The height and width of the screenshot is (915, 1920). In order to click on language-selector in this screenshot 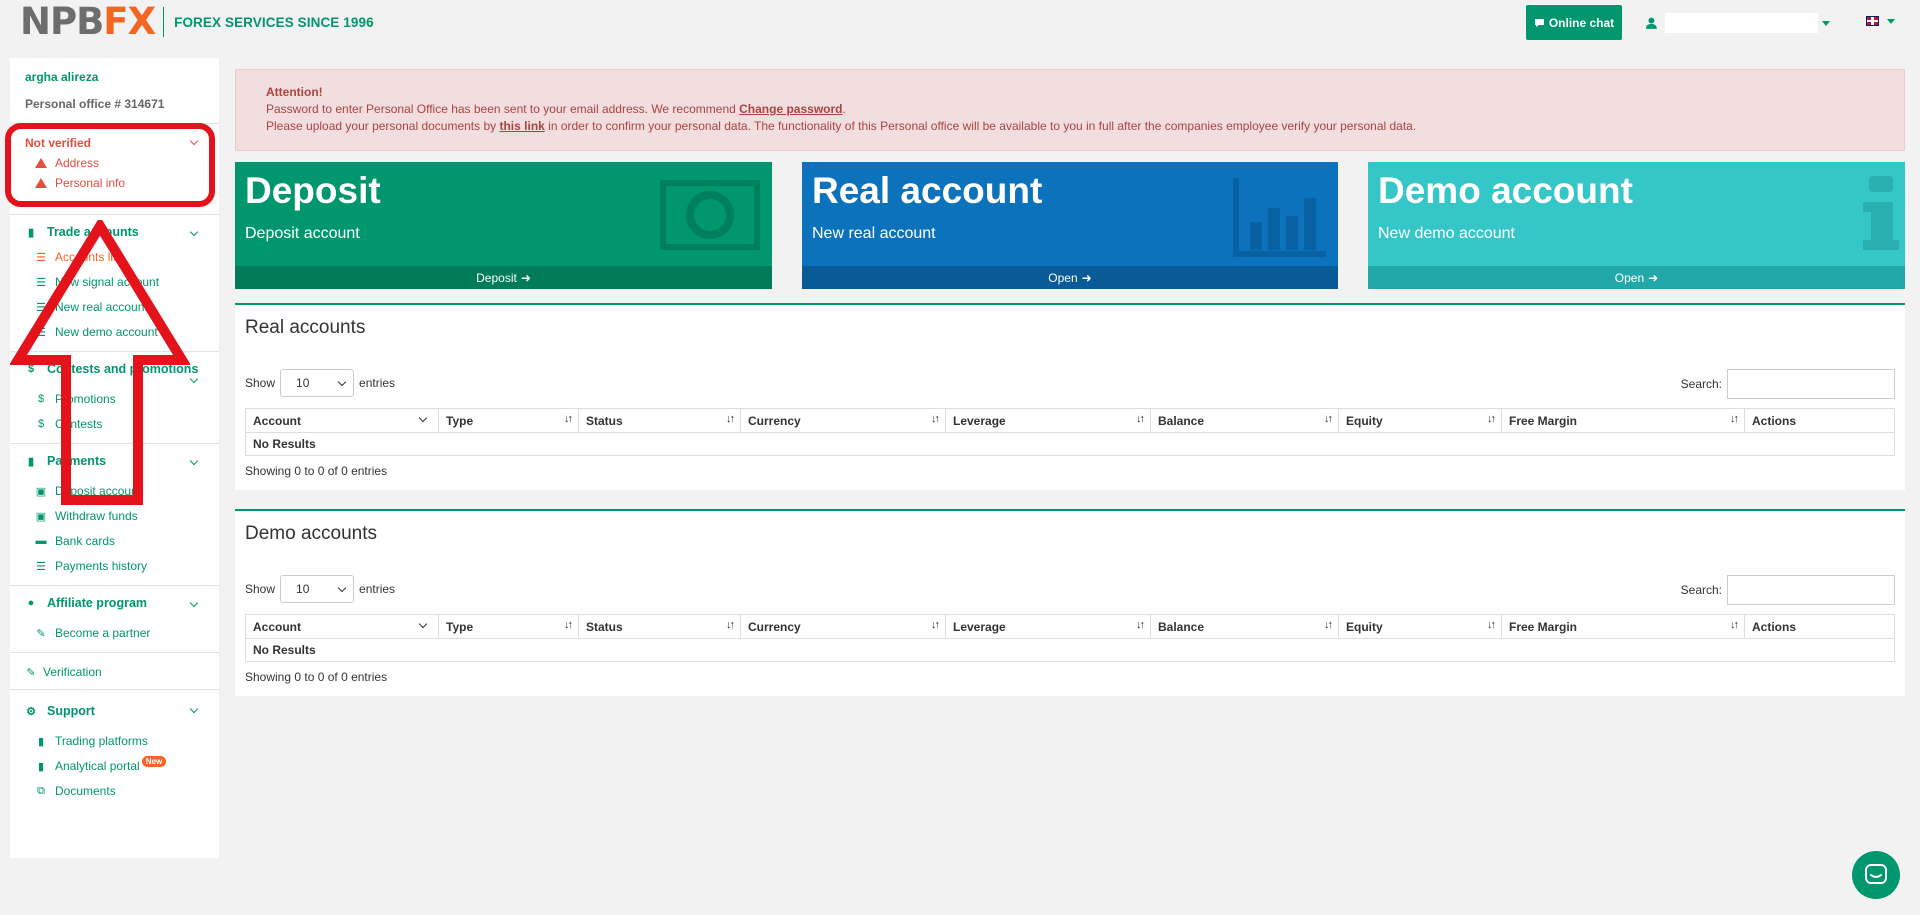, I will do `click(1880, 21)`.